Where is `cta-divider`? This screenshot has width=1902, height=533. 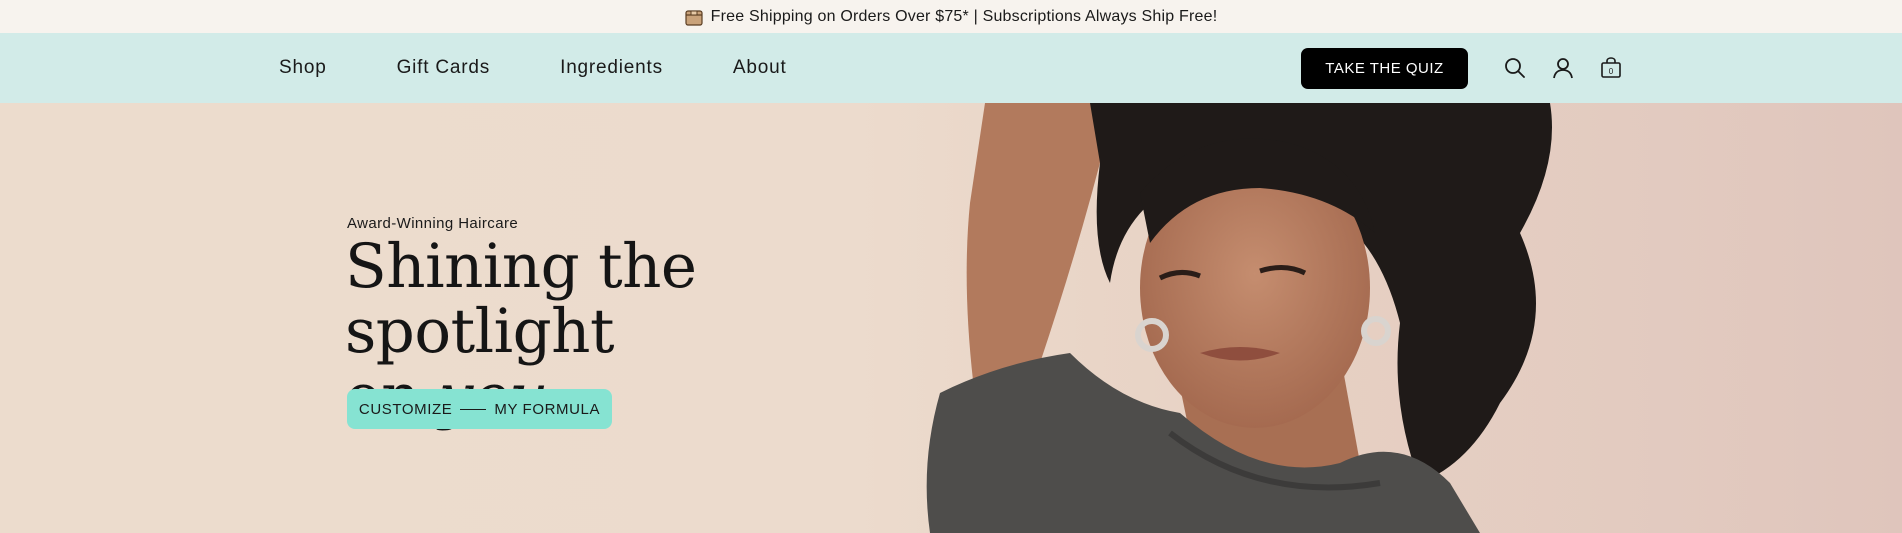 cta-divider is located at coordinates (473, 409).